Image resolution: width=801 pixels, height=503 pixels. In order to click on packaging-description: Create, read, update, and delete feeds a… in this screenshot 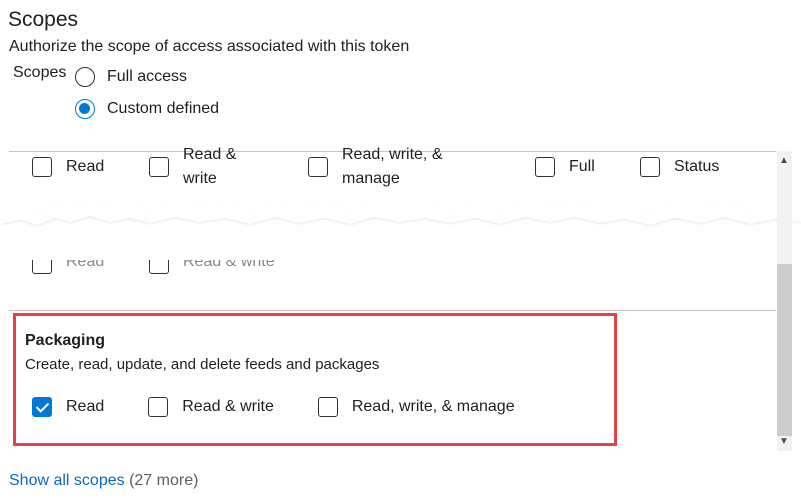, I will do `click(202, 364)`.